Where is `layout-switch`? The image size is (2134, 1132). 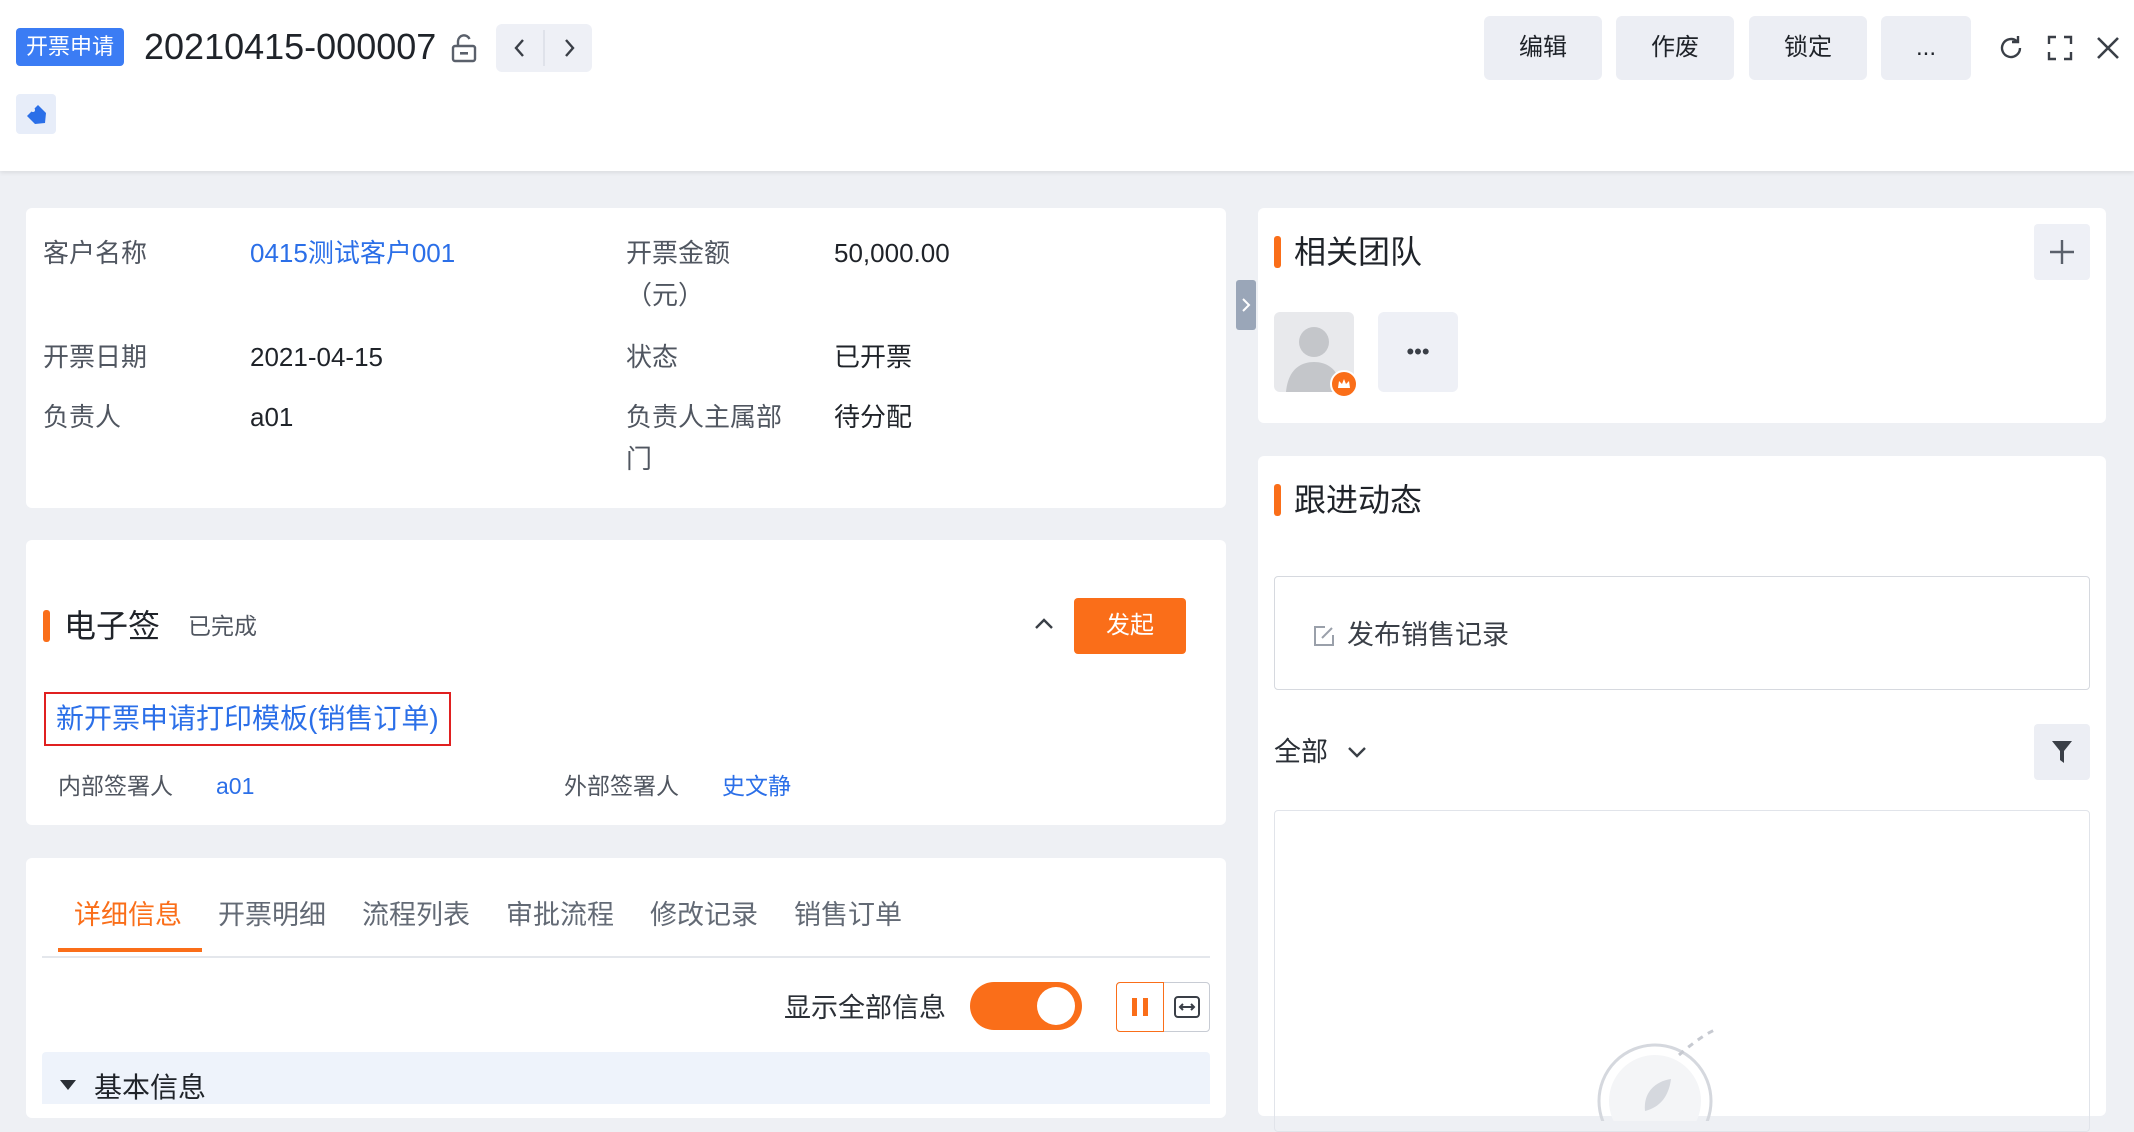
layout-switch is located at coordinates (1163, 1007).